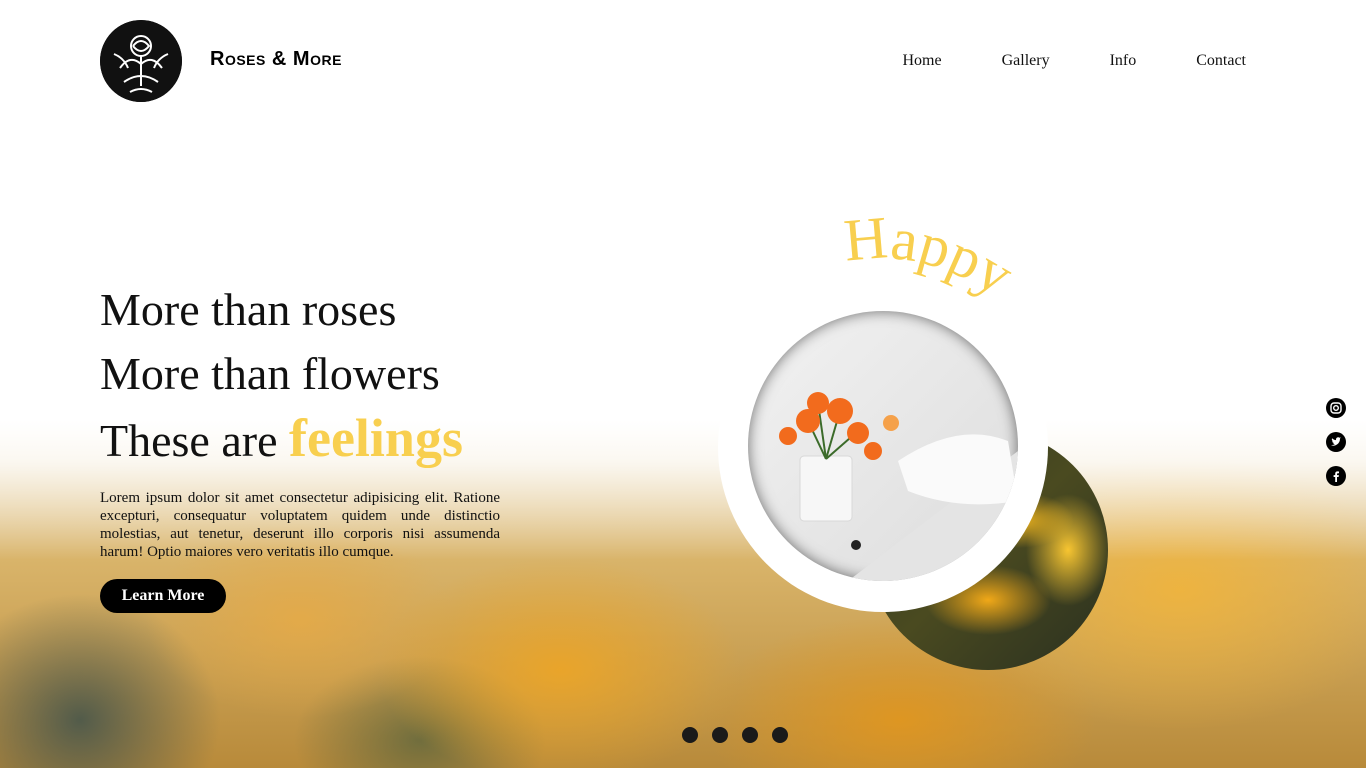 The height and width of the screenshot is (768, 1366). What do you see at coordinates (1074, 61) in the screenshot?
I see `main-nav: Home Gallery Info Contact` at bounding box center [1074, 61].